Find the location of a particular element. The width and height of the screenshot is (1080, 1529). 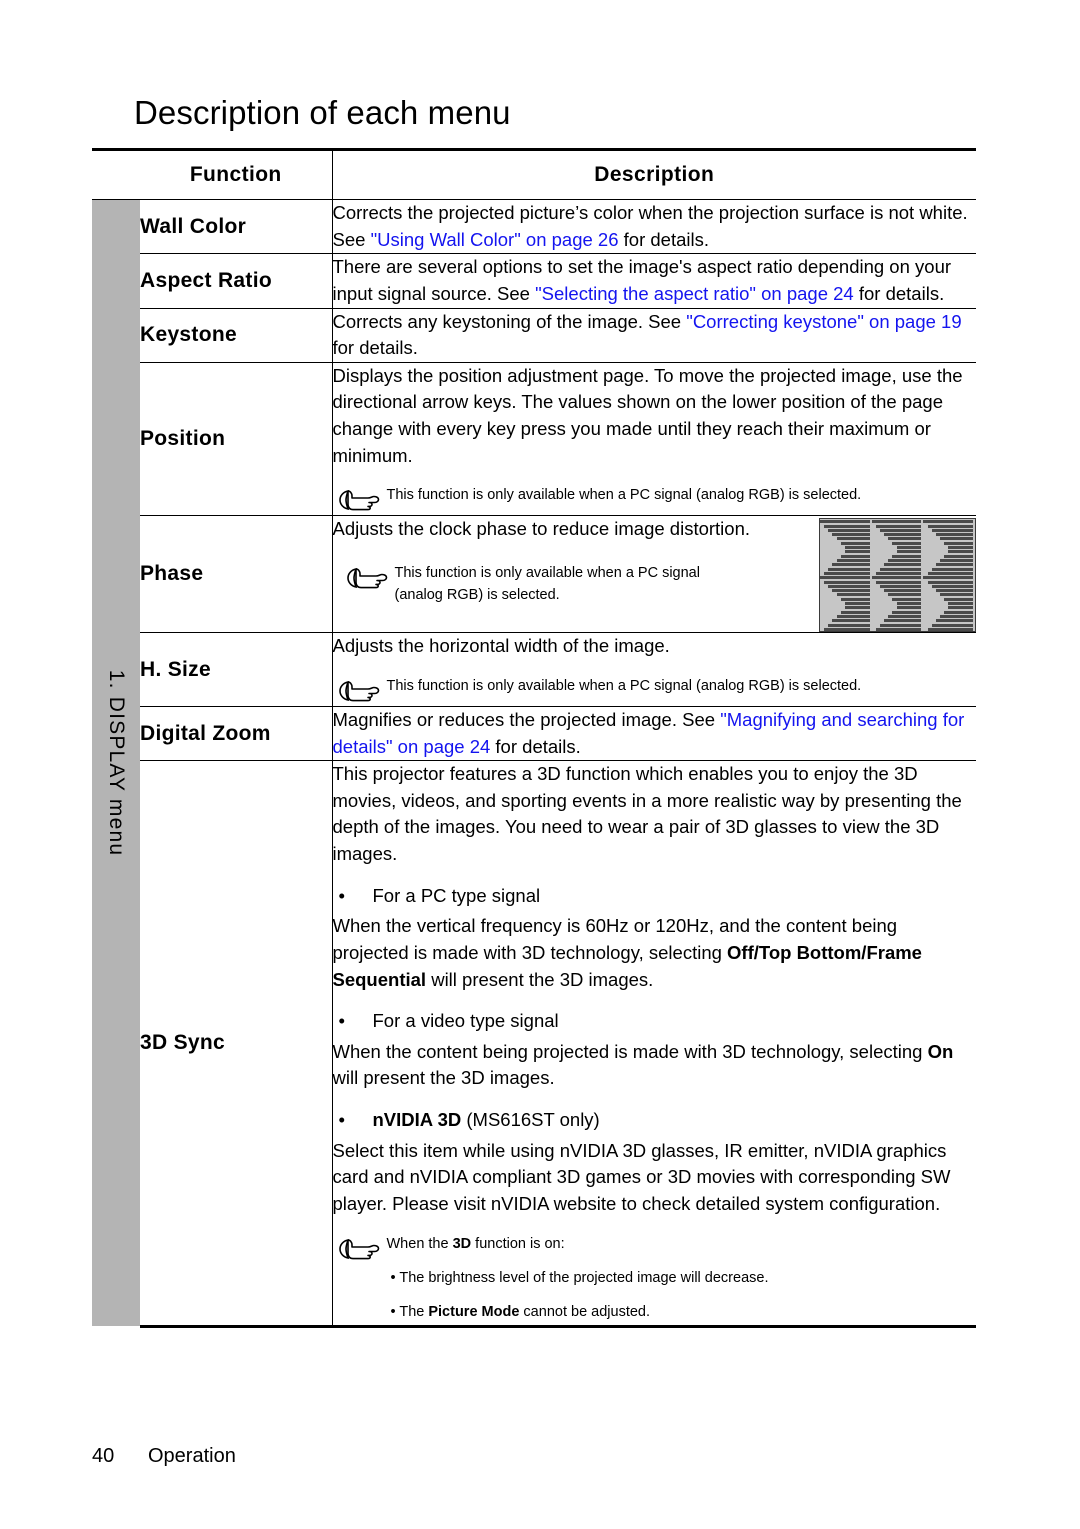

cross-reference-link: "Using Wall Color" on page 26 is located at coordinates (495, 239).